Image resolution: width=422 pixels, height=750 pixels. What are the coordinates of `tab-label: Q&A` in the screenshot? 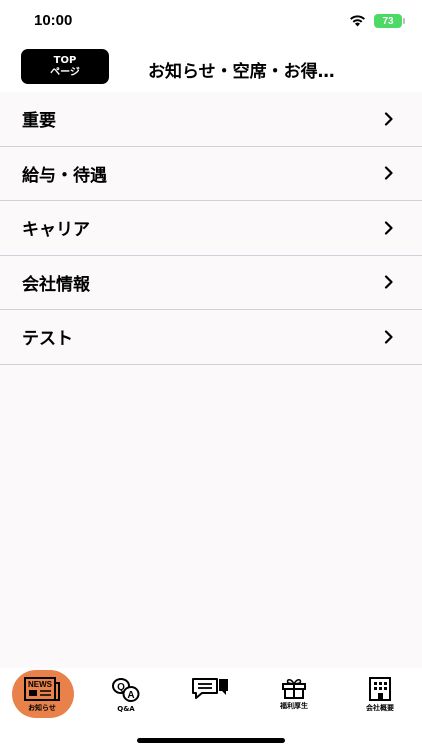 It's located at (126, 709).